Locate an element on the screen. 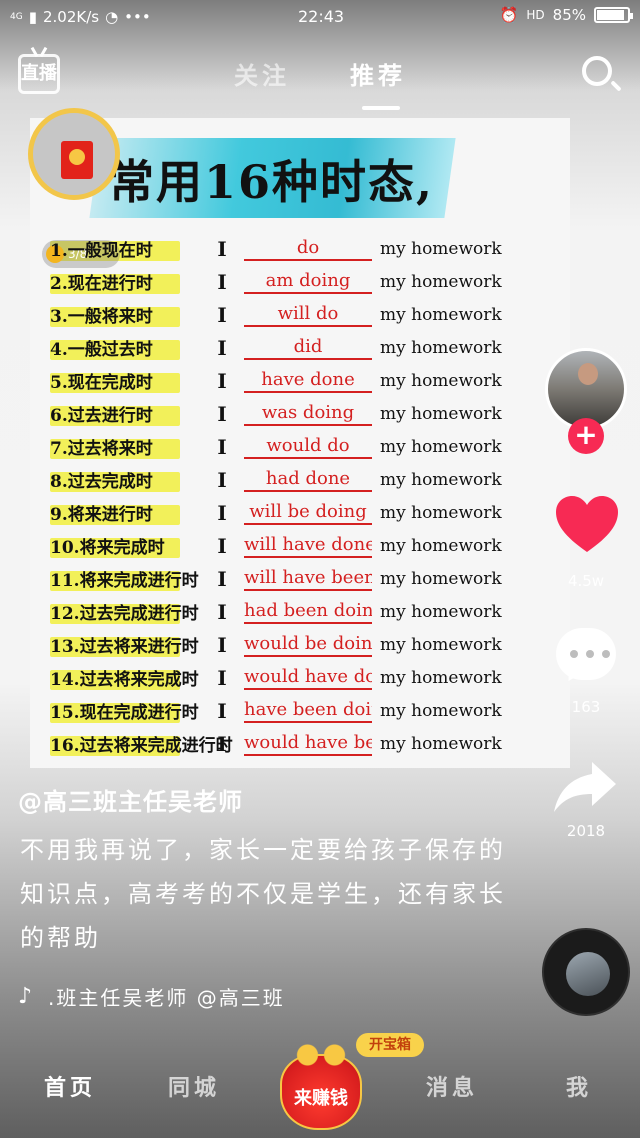 This screenshot has width=640, height=1138. tense-verb: would be doing is located at coordinates (308, 645).